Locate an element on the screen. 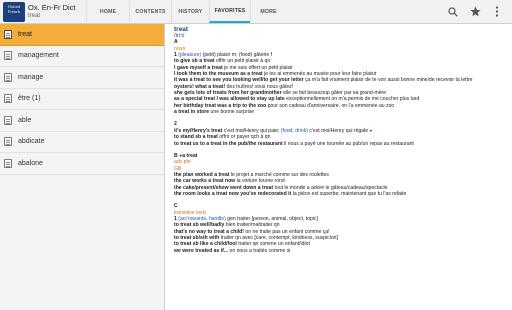  tab-more: MORE is located at coordinates (268, 11).